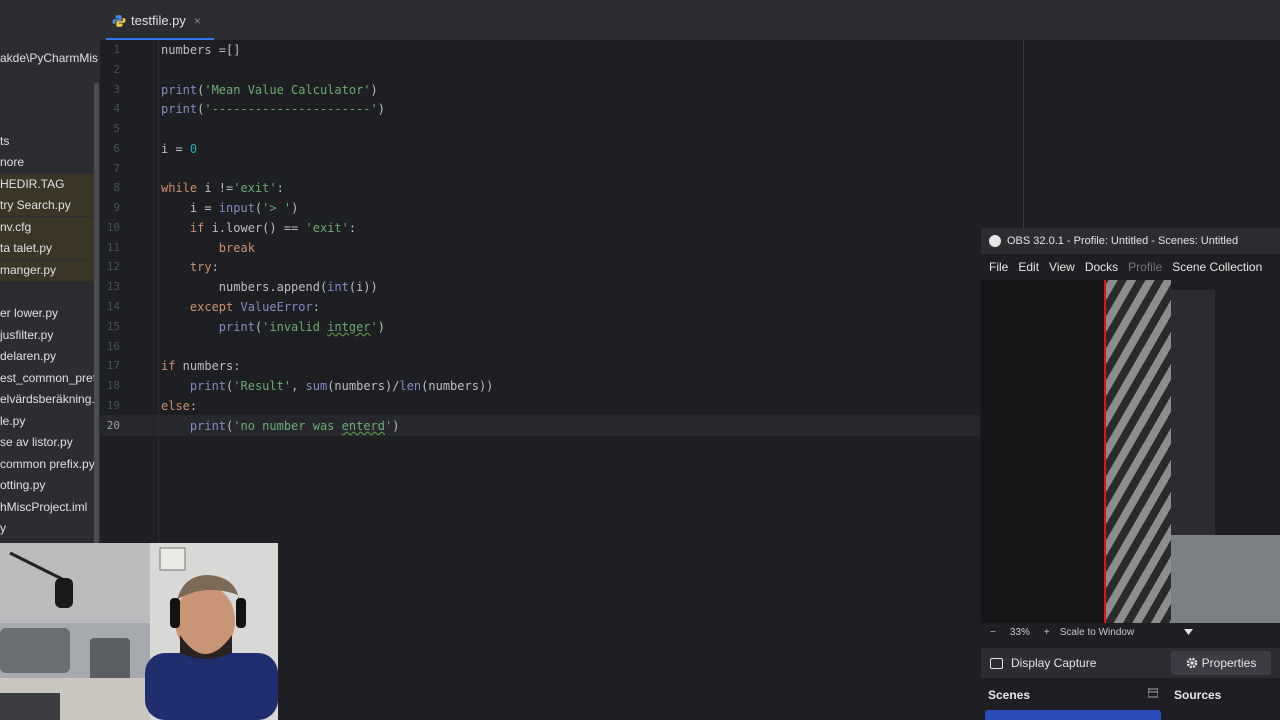 This screenshot has width=1280, height=720. I want to click on sidebar-item: hMiscProject.iml, so click(48, 507).